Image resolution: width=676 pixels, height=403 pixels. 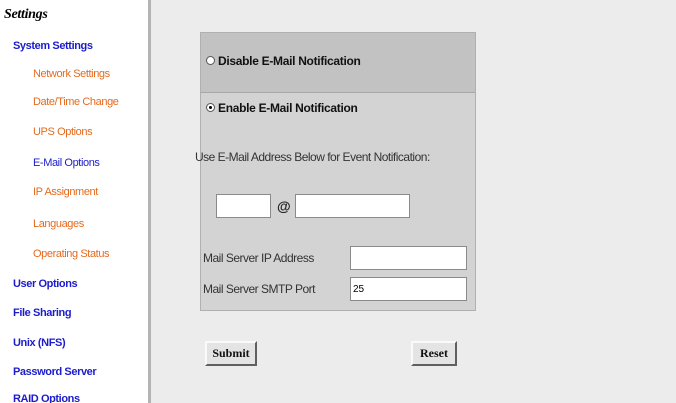 I want to click on sidebar-divider, so click(x=149, y=201).